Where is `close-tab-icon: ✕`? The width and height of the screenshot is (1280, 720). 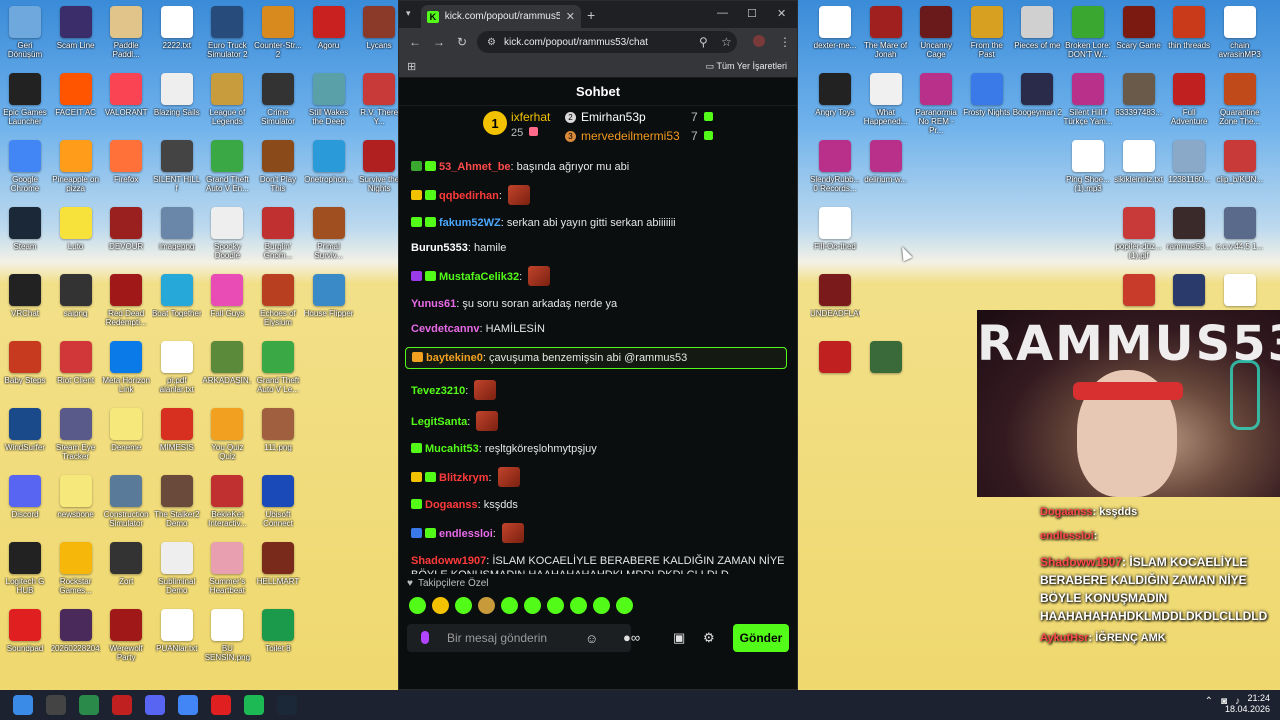 close-tab-icon: ✕ is located at coordinates (570, 16).